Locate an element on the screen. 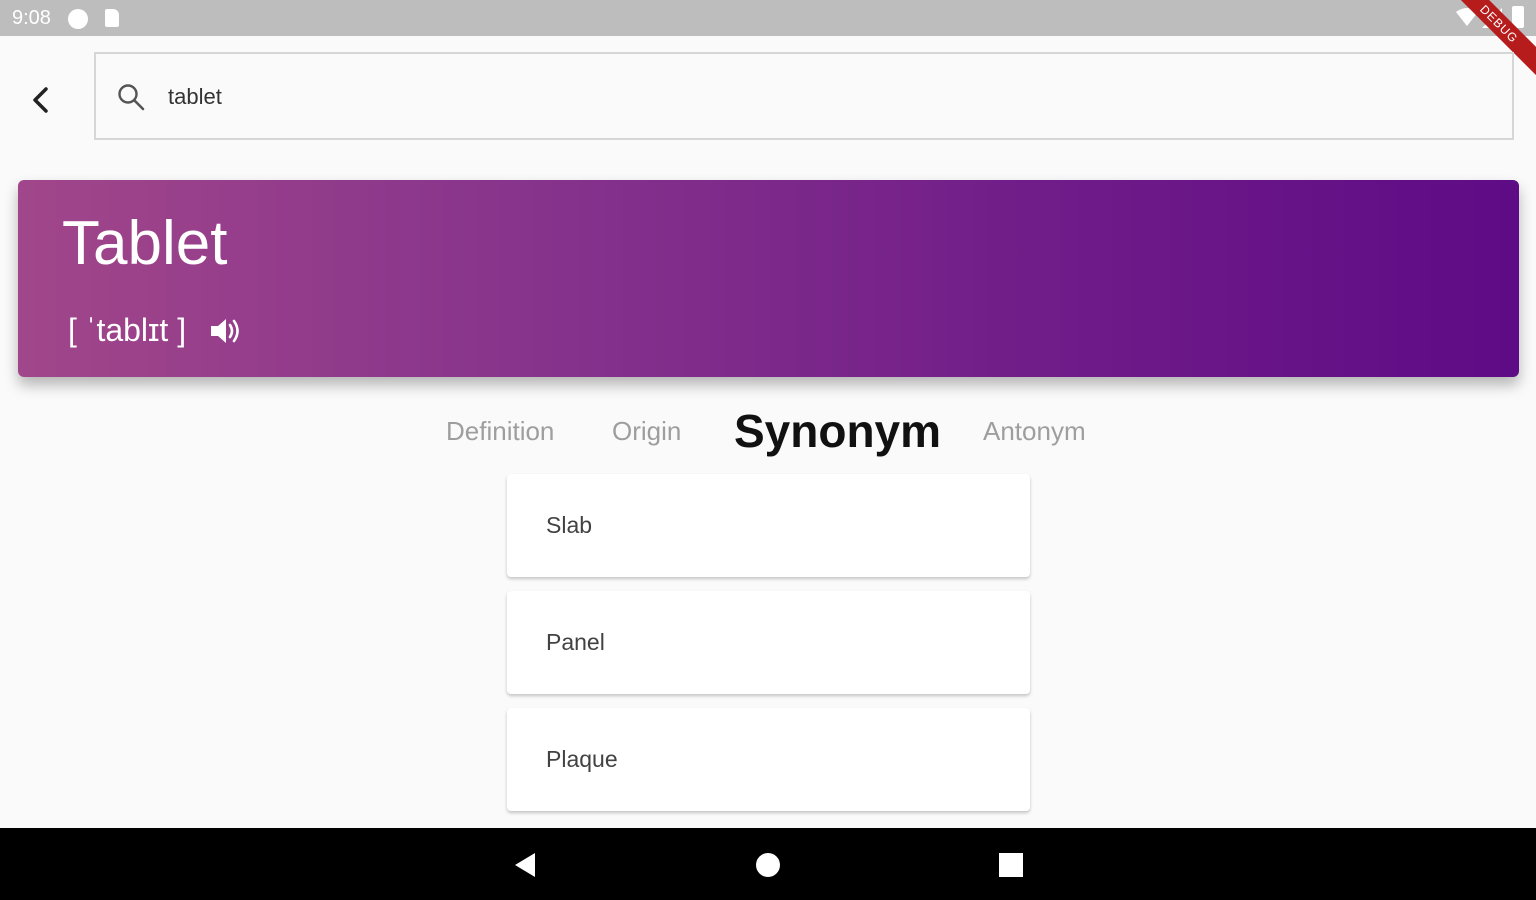 The height and width of the screenshot is (900, 1536). tab-synonym: Synonym is located at coordinates (837, 431).